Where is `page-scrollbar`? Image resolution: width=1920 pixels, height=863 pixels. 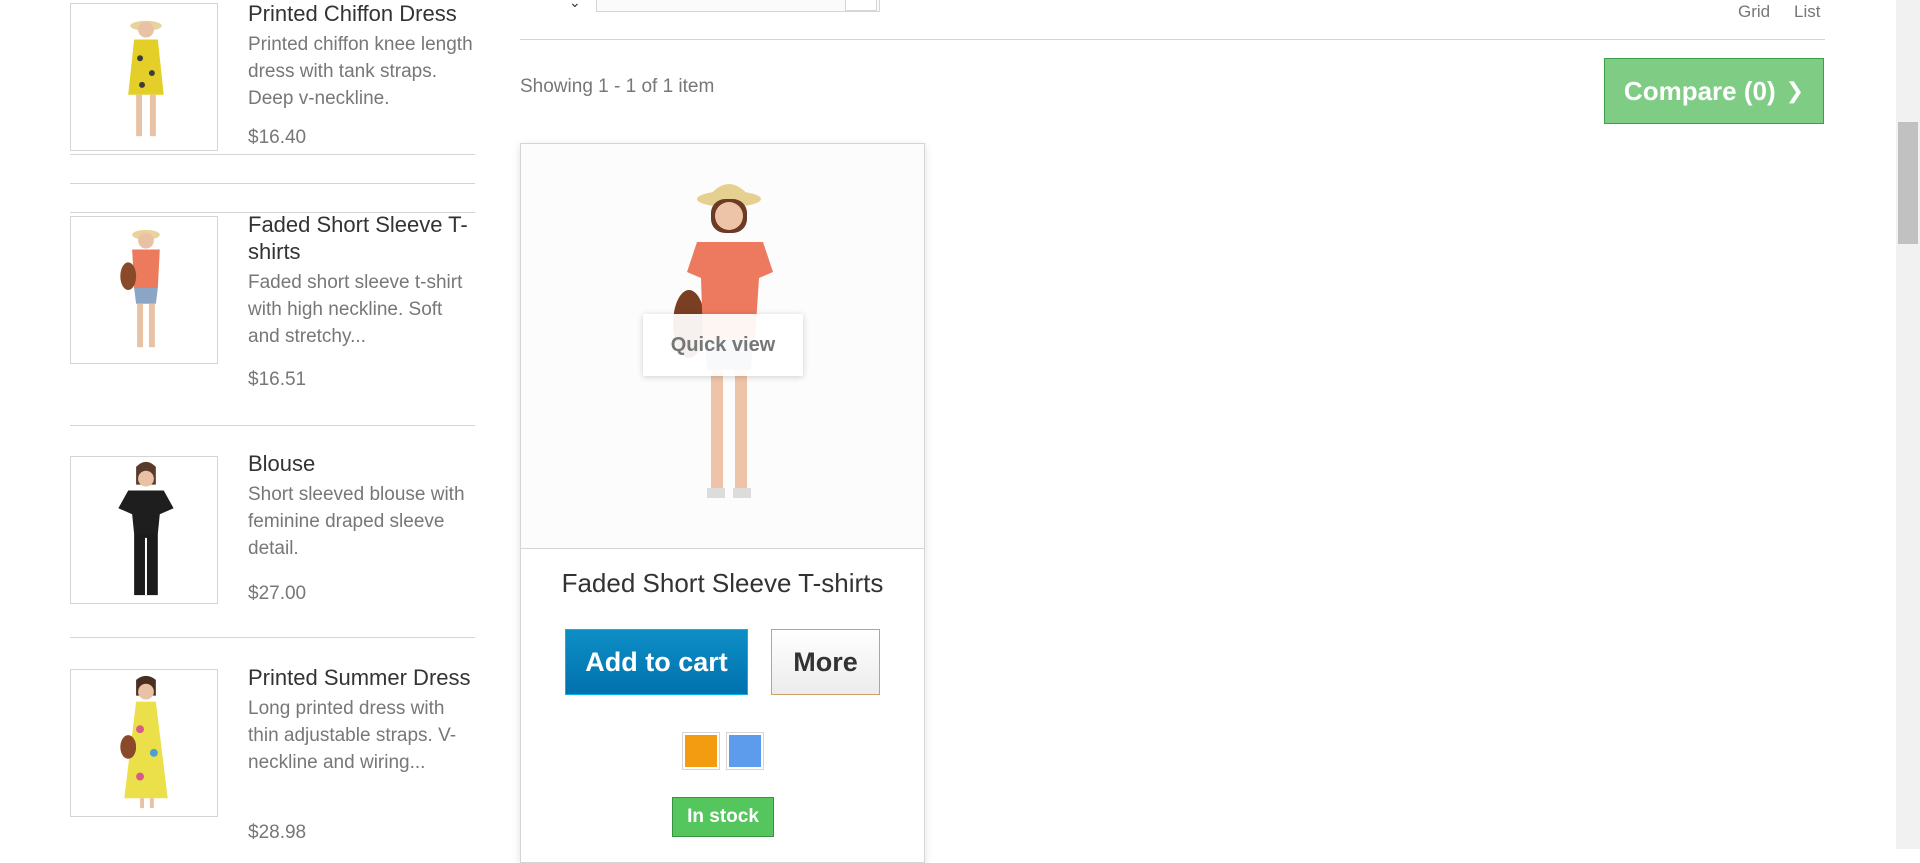 page-scrollbar is located at coordinates (1908, 424).